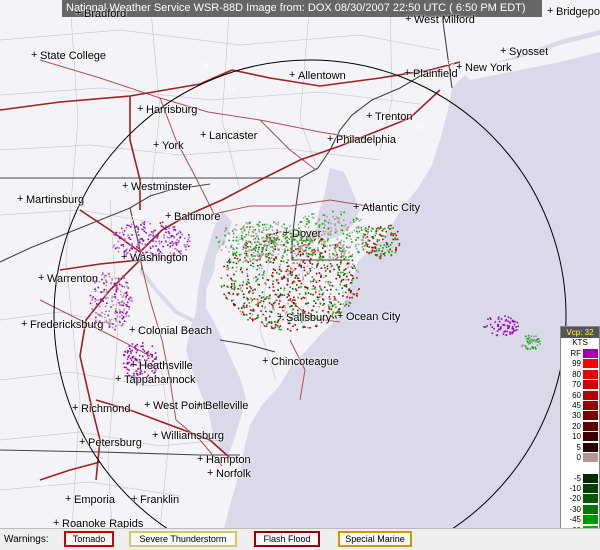 Image resolution: width=600 pixels, height=550 pixels. I want to click on severe-thunderstorm-warning-button: Severe Thunderstorm, so click(183, 539).